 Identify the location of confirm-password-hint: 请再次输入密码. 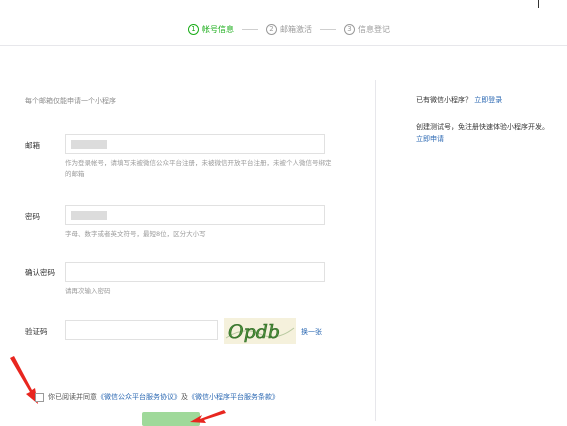
(88, 291).